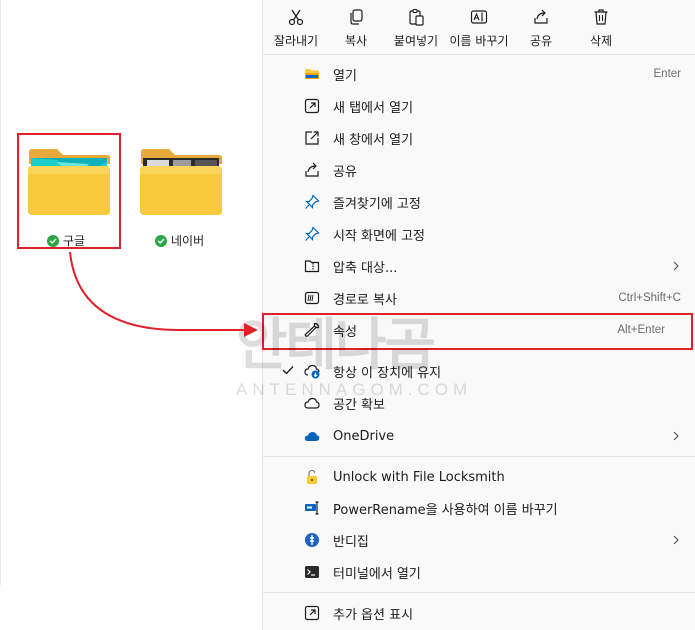  What do you see at coordinates (373, 108) in the screenshot?
I see `menu-item-label: 새 탭에서 열기` at bounding box center [373, 108].